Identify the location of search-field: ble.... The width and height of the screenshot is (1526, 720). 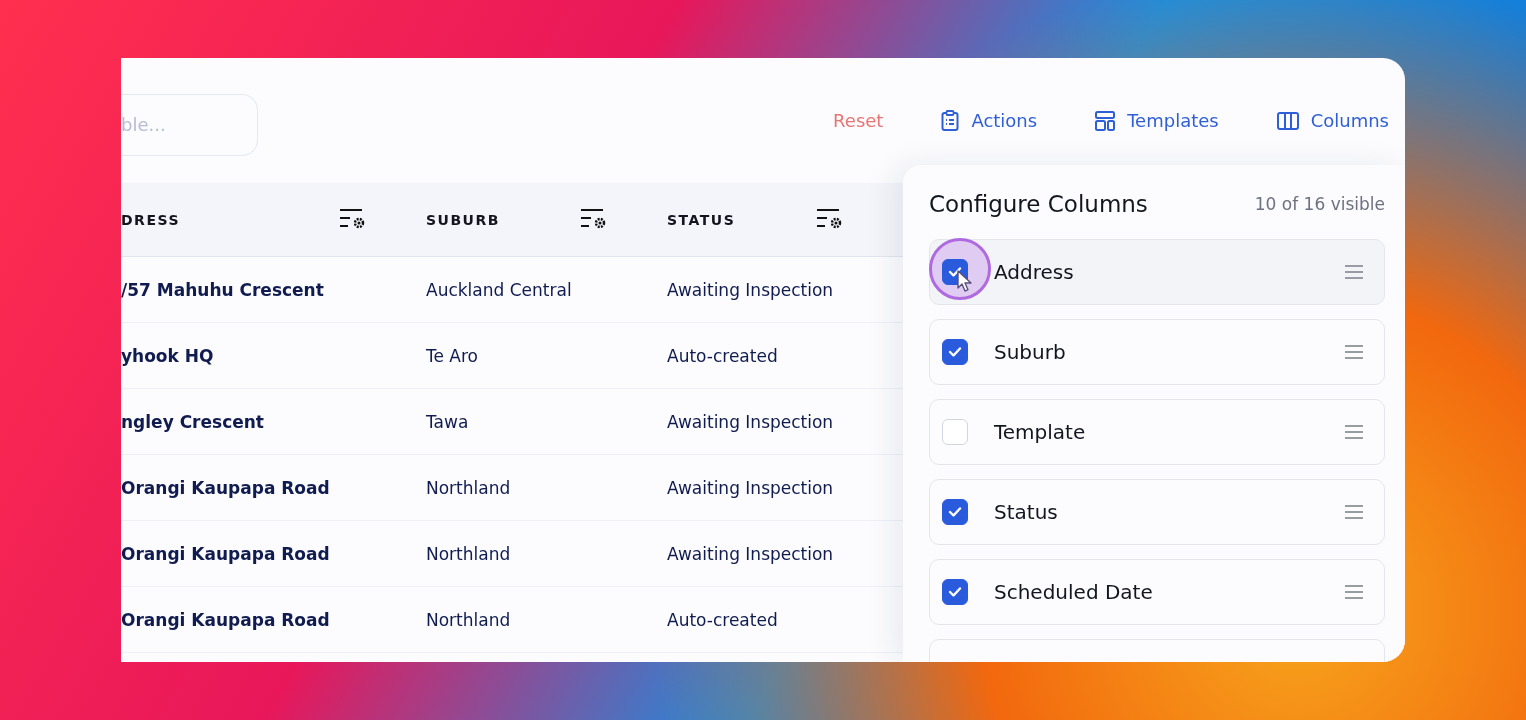
(189, 124).